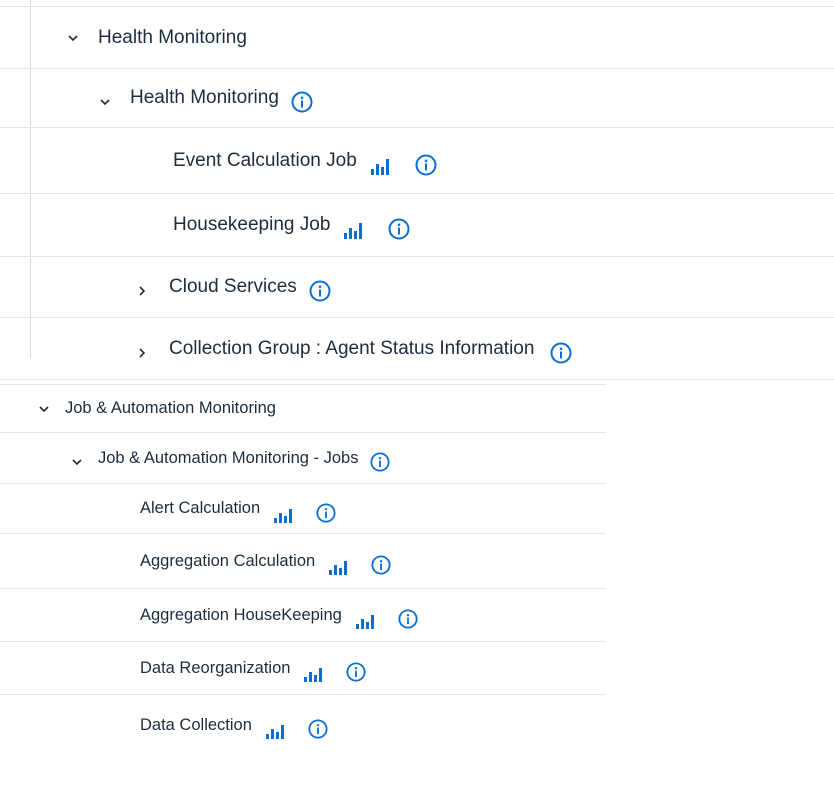  Describe the element at coordinates (241, 614) in the screenshot. I see `node-label: Aggregation HouseKeeping` at that location.